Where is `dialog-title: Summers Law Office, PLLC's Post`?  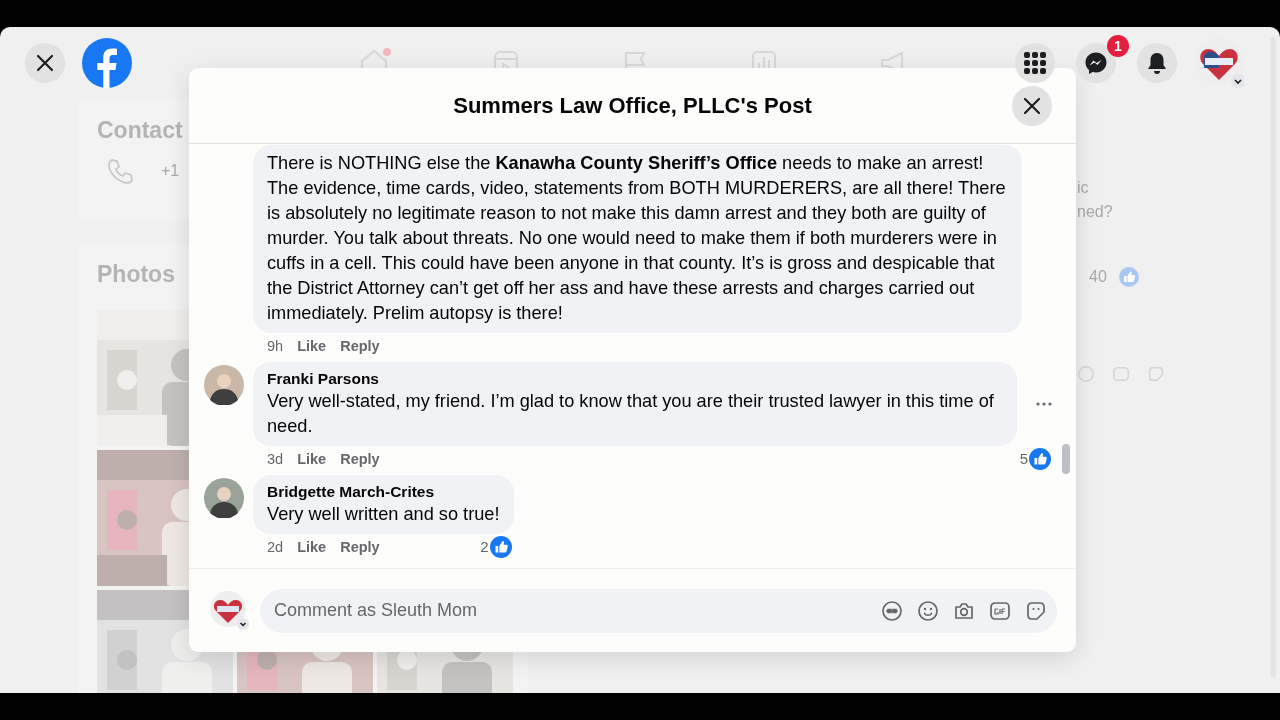
dialog-title: Summers Law Office, PLLC's Post is located at coordinates (632, 105).